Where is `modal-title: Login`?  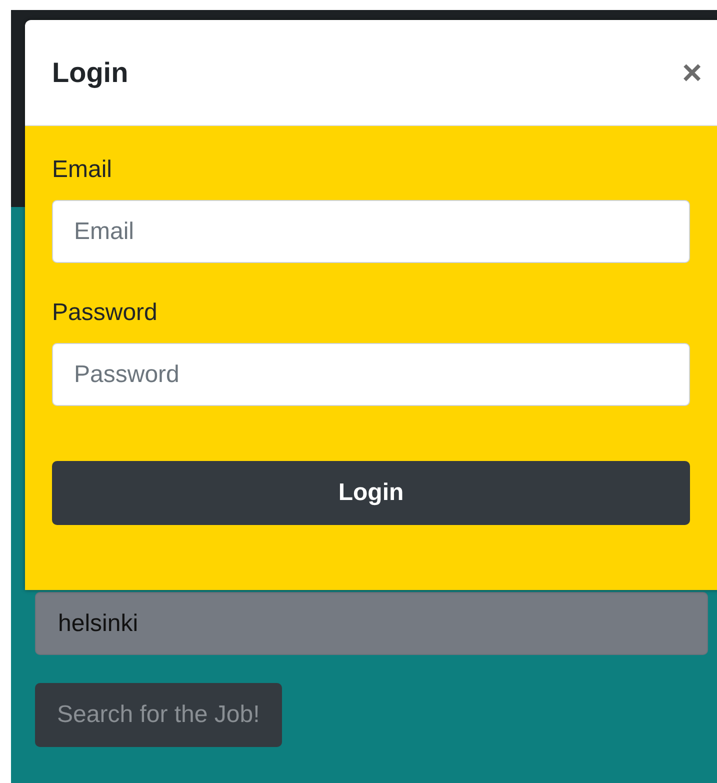
modal-title: Login is located at coordinates (90, 72).